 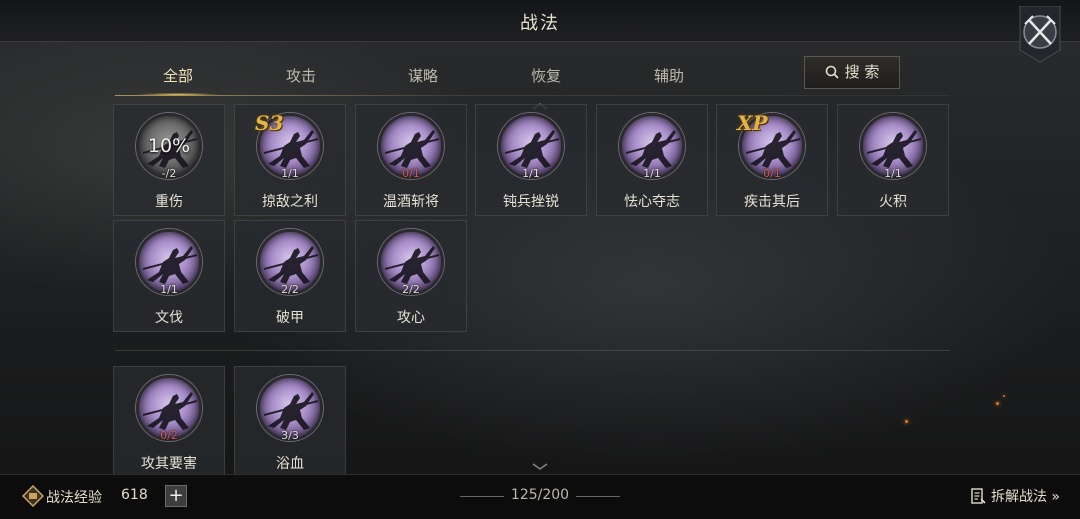 What do you see at coordinates (893, 160) in the screenshot?
I see `skill-card: 1/1 火积` at bounding box center [893, 160].